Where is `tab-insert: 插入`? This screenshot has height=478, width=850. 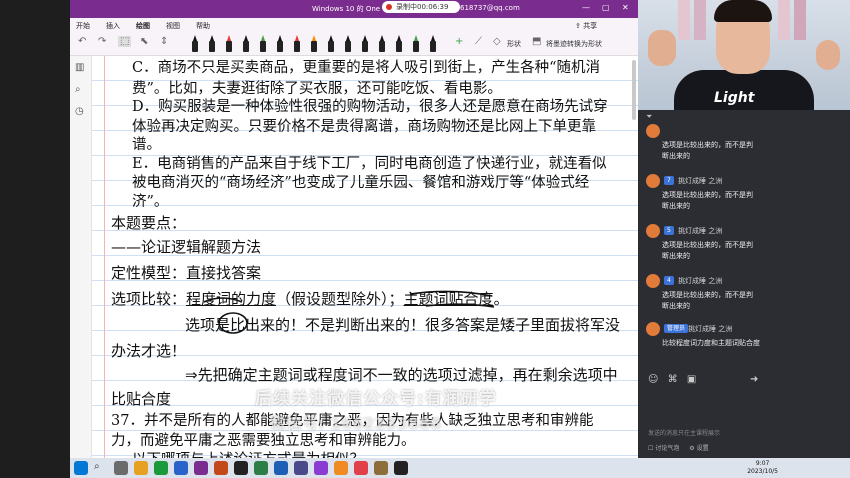 tab-insert: 插入 is located at coordinates (113, 26).